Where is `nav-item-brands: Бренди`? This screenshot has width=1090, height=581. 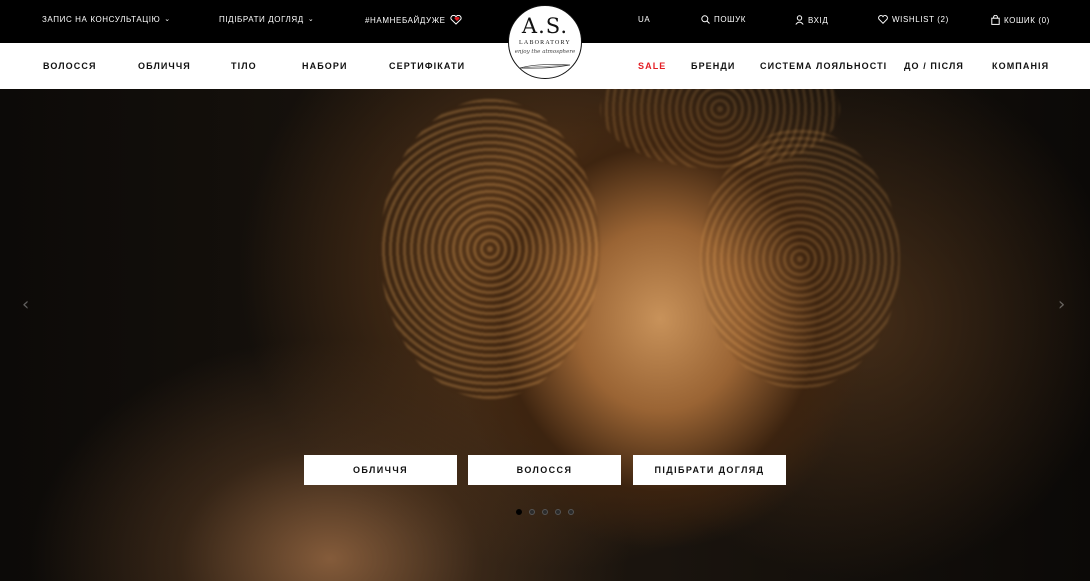
nav-item-brands: Бренди is located at coordinates (713, 66).